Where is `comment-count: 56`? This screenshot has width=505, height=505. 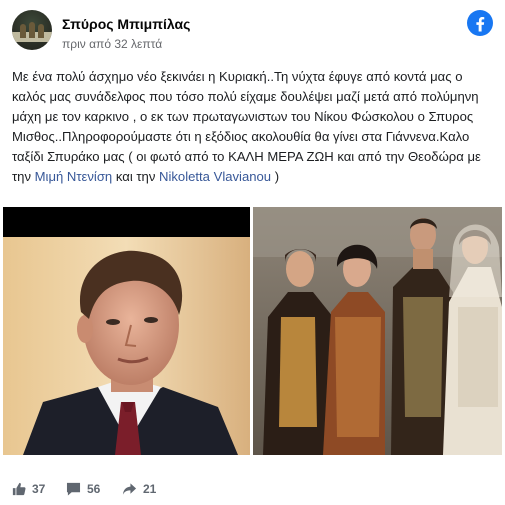 comment-count: 56 is located at coordinates (94, 489).